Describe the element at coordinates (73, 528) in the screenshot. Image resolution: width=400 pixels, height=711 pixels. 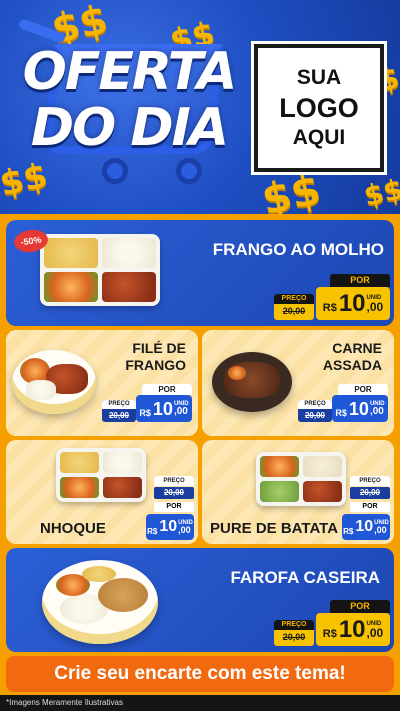
I see `product-name: NHOQUE` at that location.